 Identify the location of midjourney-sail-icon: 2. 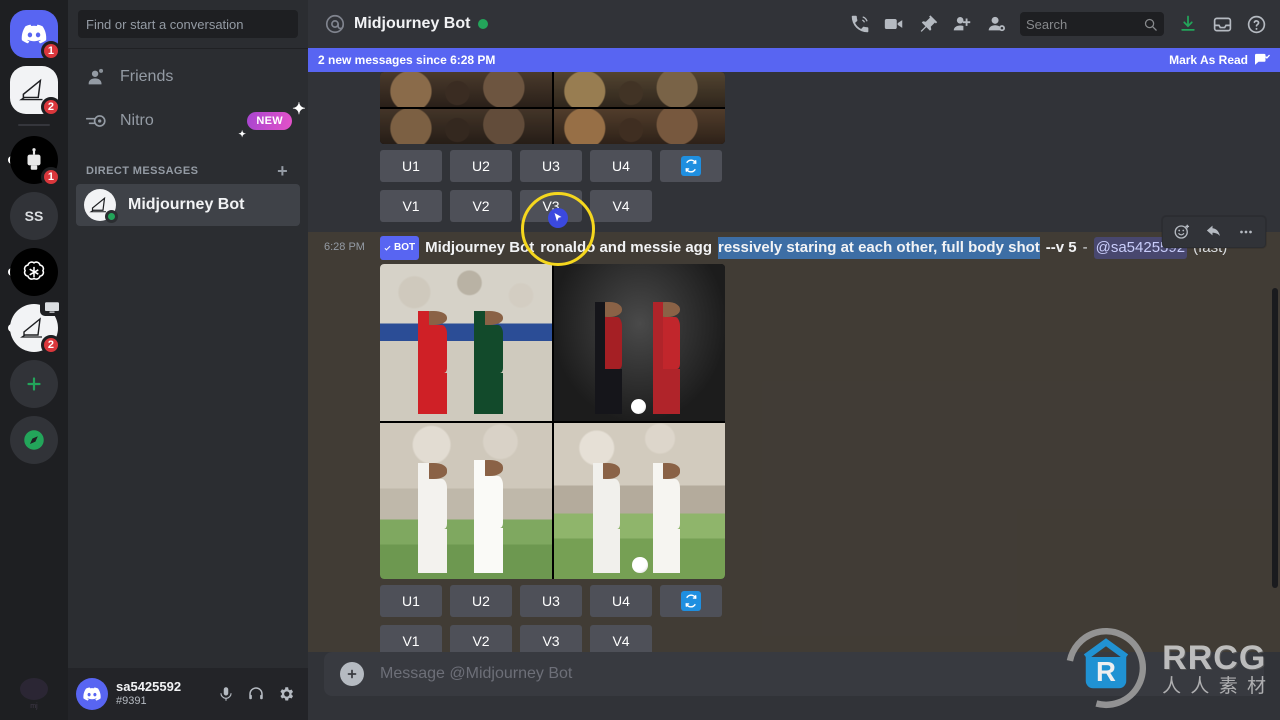
(35, 91).